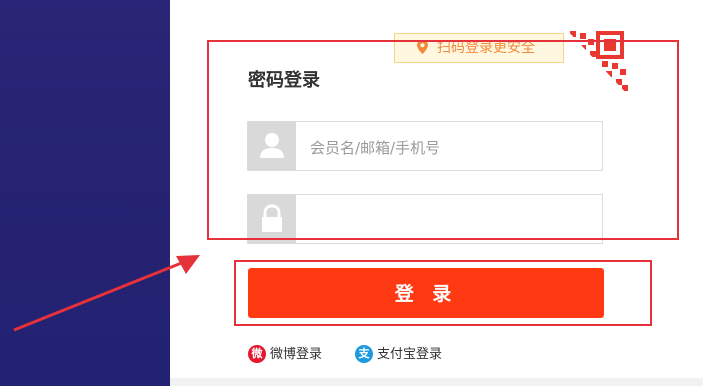 This screenshot has width=703, height=386. I want to click on alipay-login-link: 支支付宝登录, so click(399, 354).